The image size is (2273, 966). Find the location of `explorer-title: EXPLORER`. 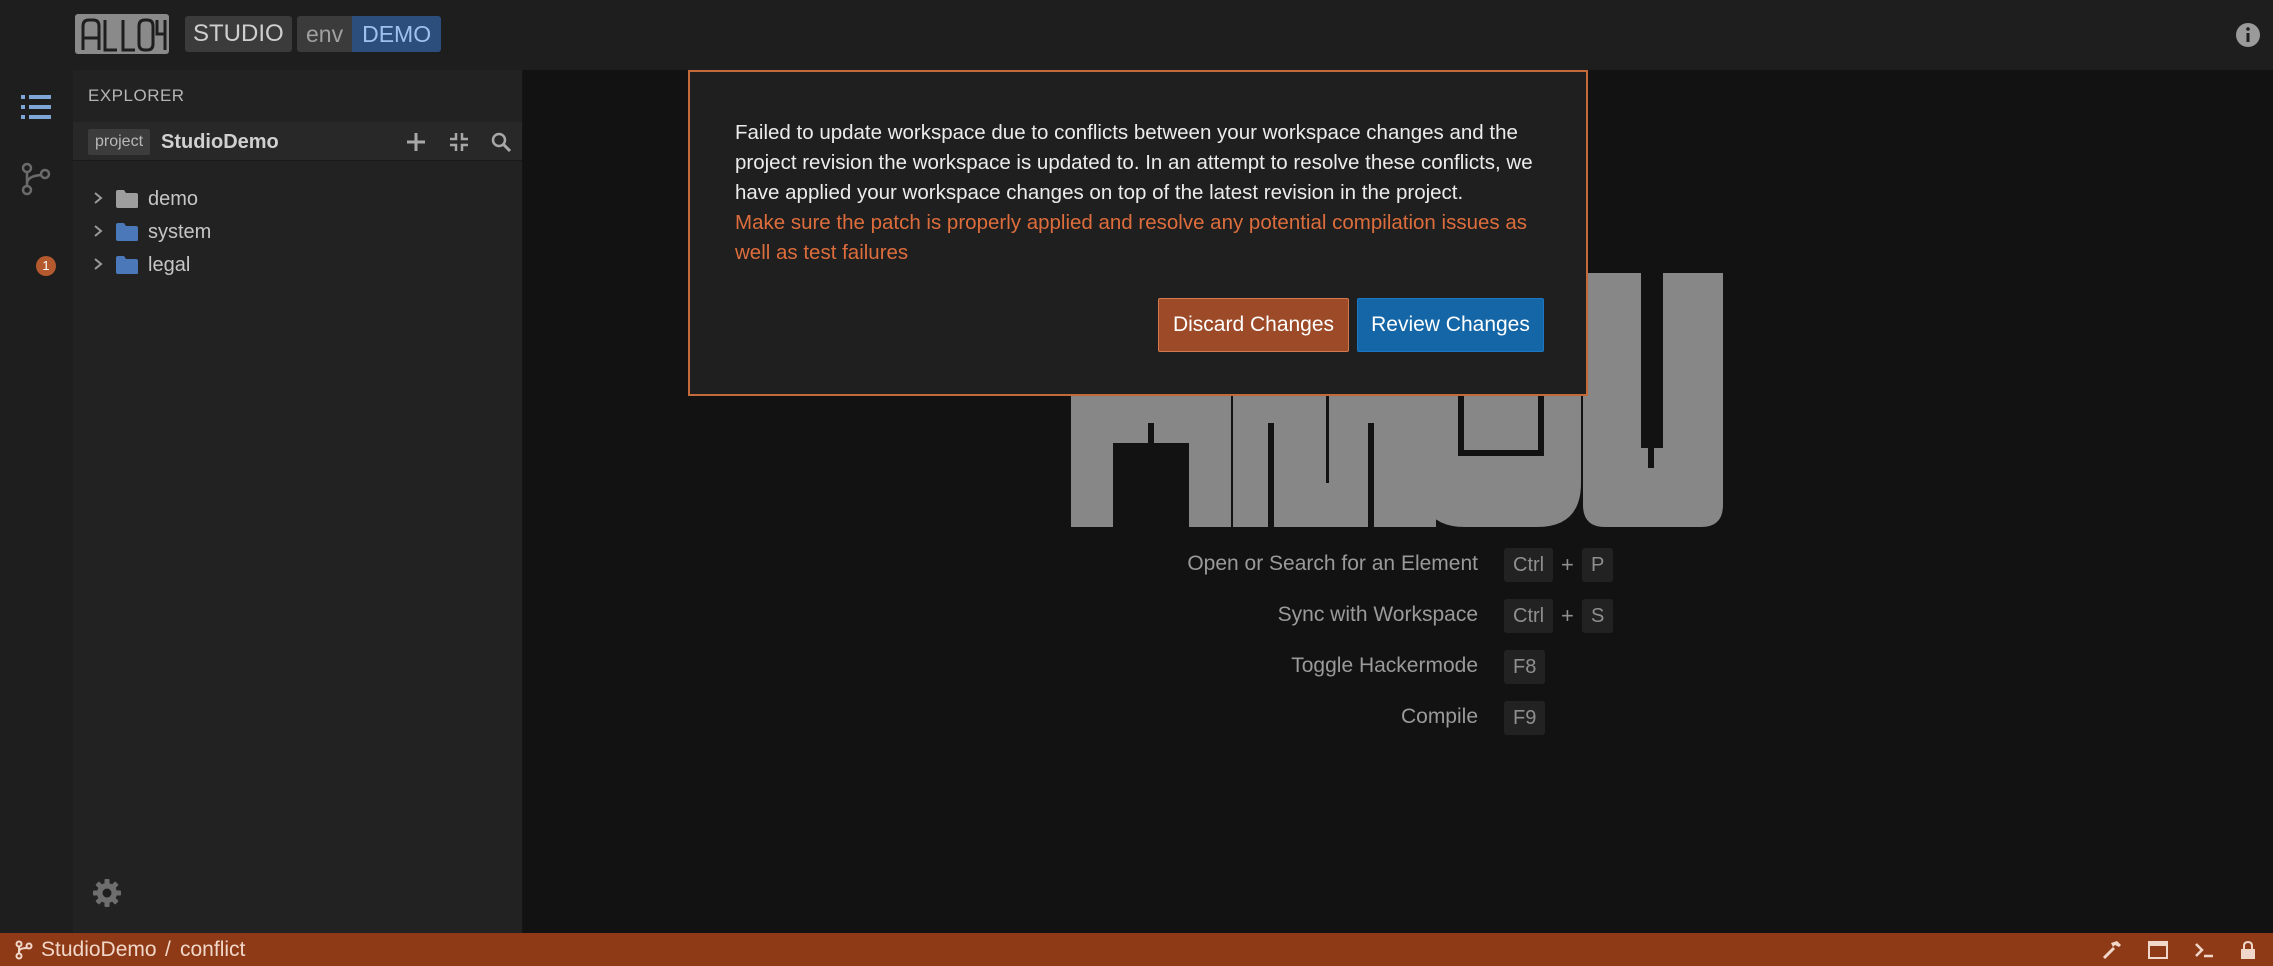

explorer-title: EXPLORER is located at coordinates (136, 95).